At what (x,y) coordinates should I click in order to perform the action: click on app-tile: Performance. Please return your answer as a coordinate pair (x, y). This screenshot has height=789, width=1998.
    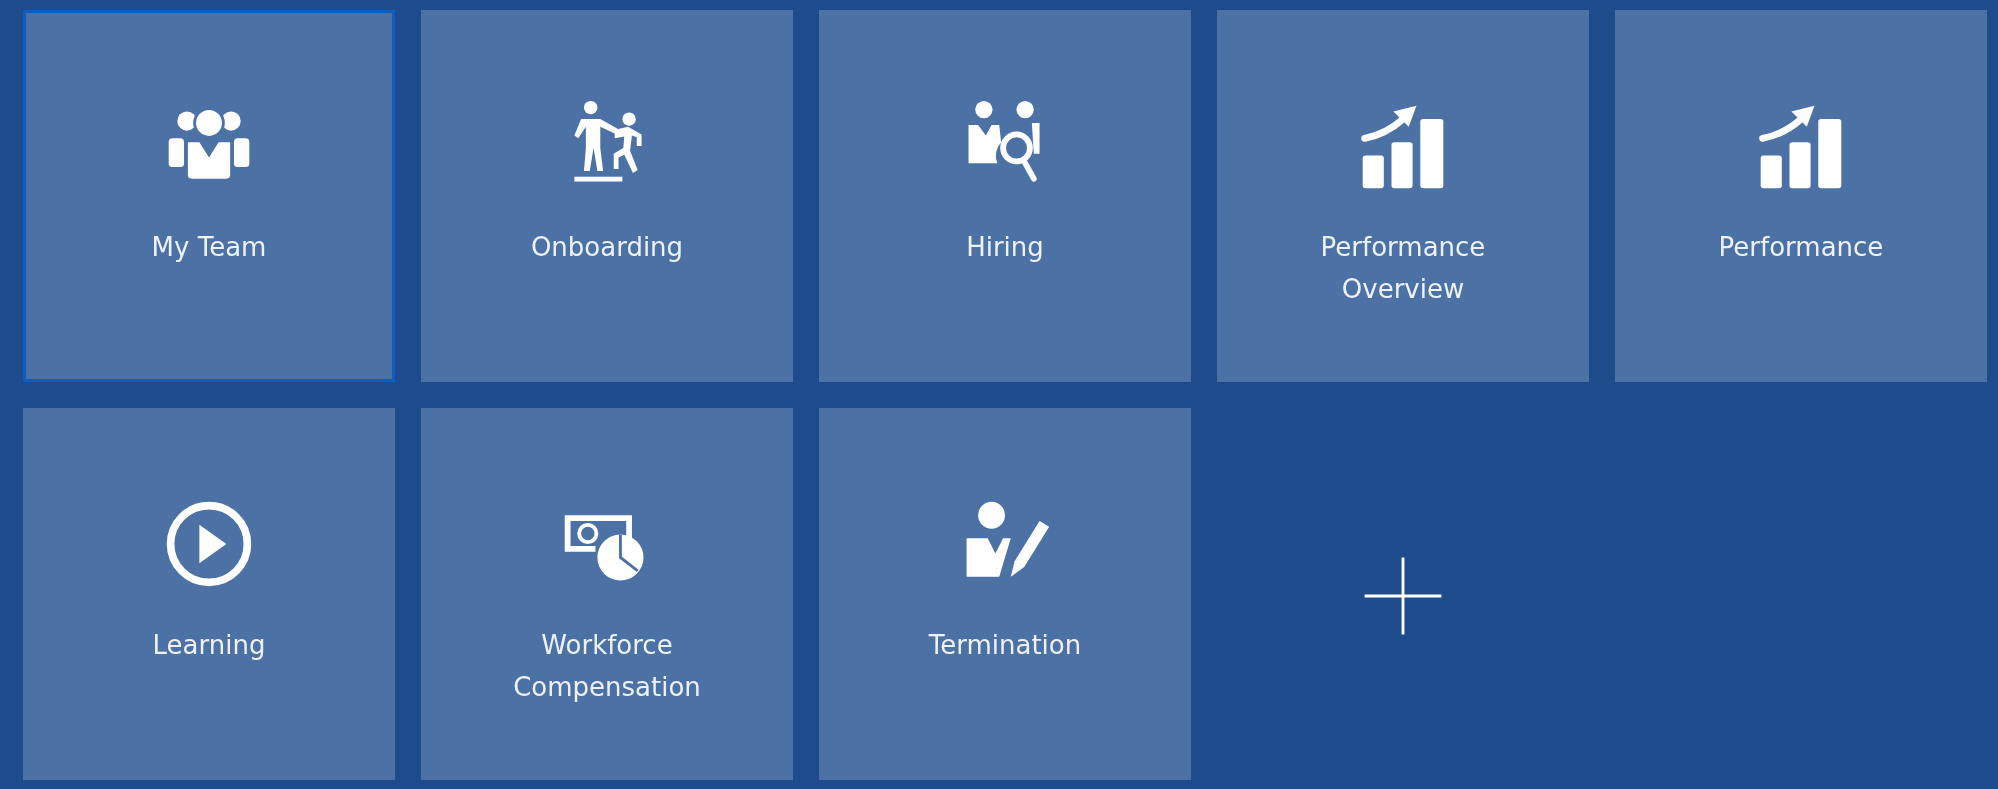
    Looking at the image, I should click on (1801, 196).